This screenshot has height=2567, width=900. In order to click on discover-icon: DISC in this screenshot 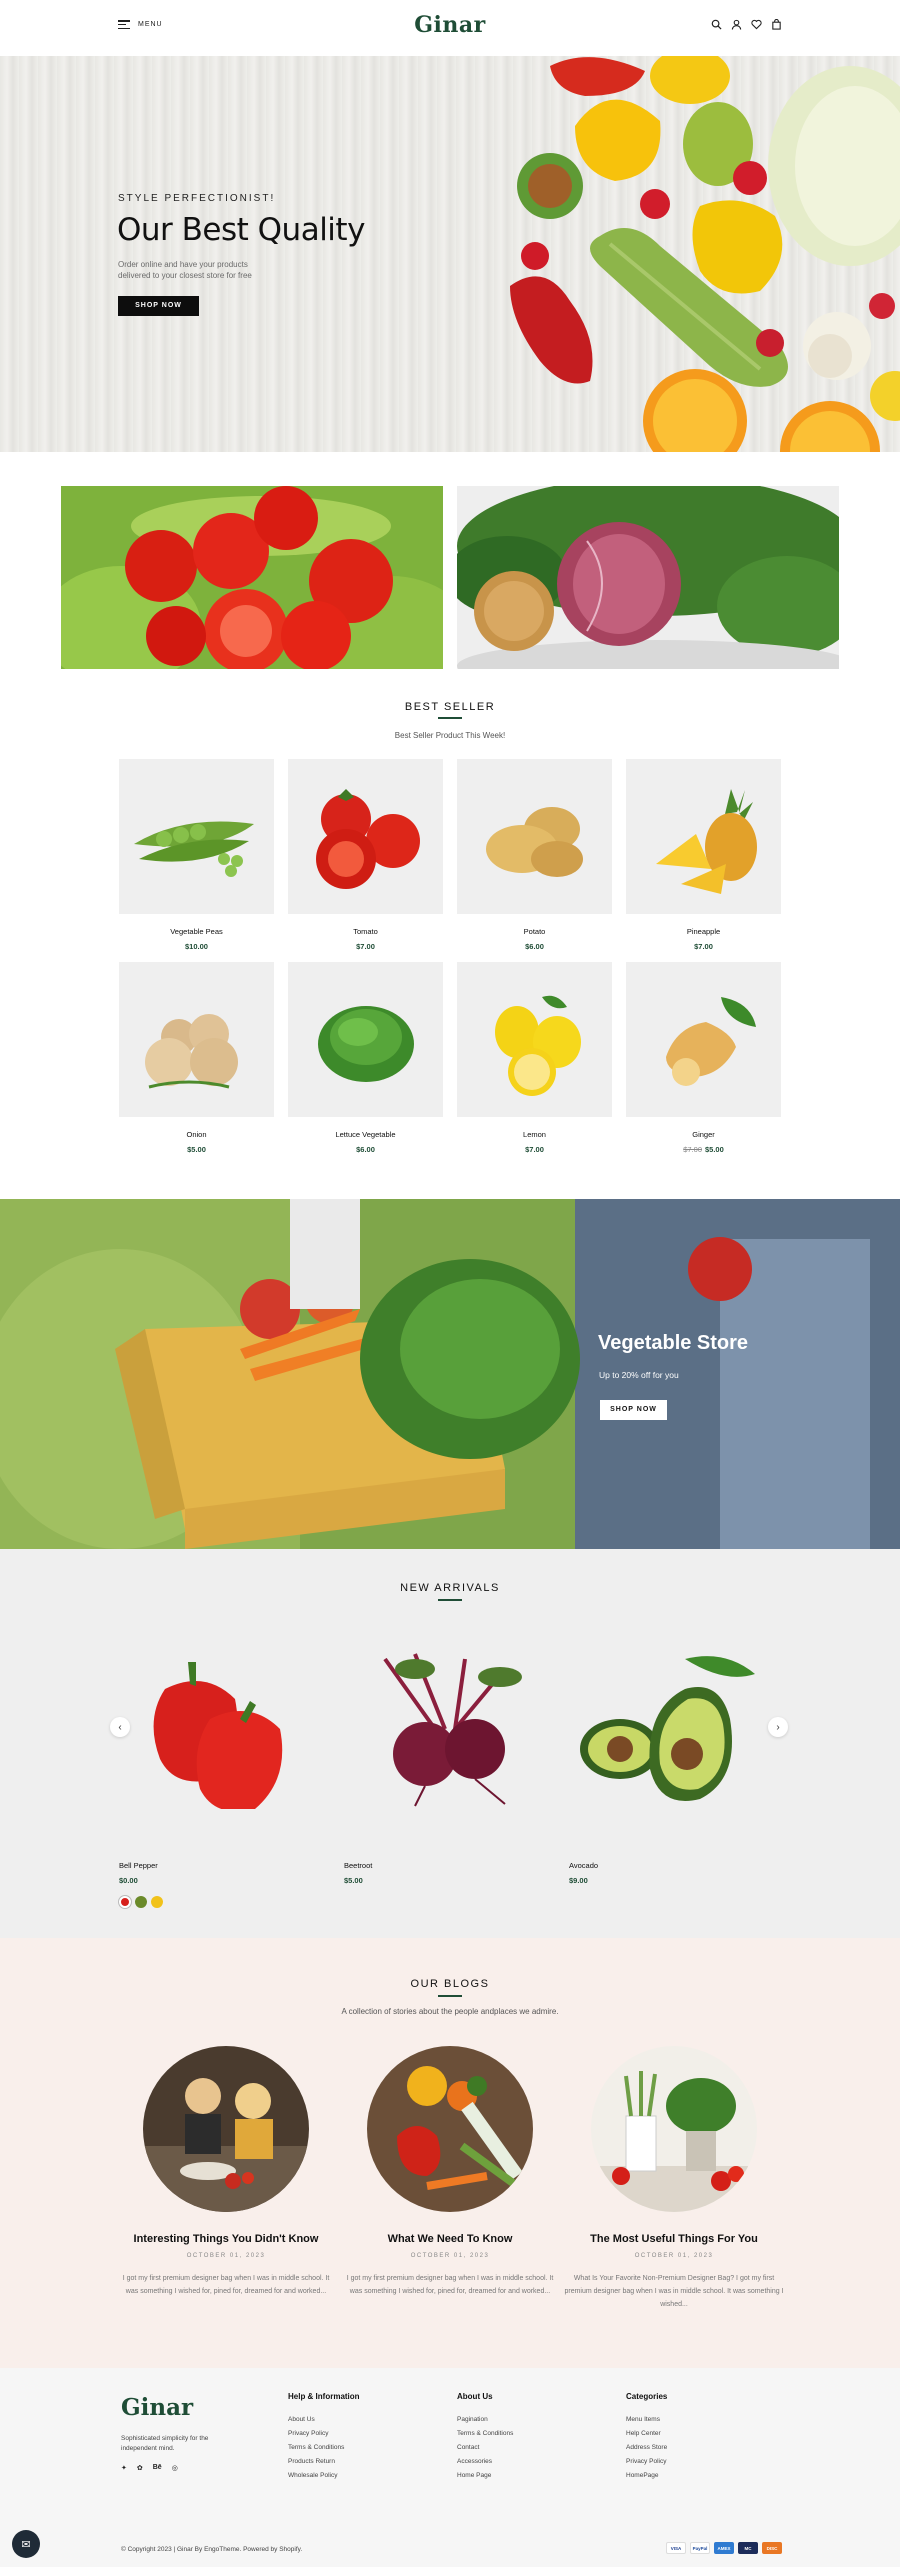, I will do `click(772, 2548)`.